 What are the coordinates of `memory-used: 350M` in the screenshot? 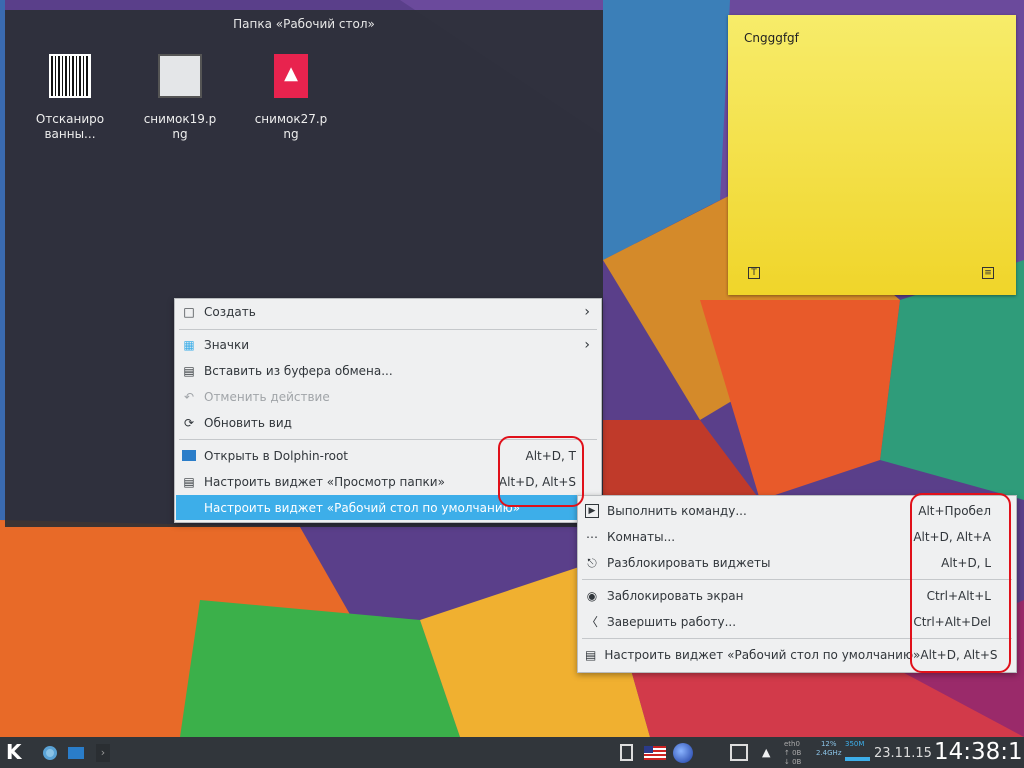 It's located at (855, 744).